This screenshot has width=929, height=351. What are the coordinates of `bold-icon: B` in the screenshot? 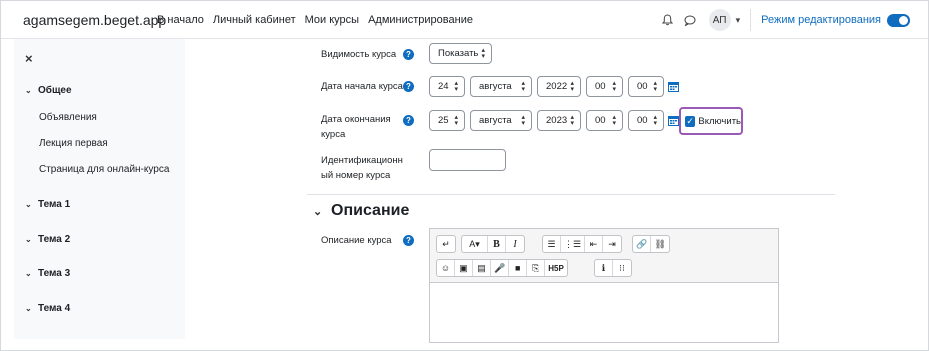 It's located at (497, 244).